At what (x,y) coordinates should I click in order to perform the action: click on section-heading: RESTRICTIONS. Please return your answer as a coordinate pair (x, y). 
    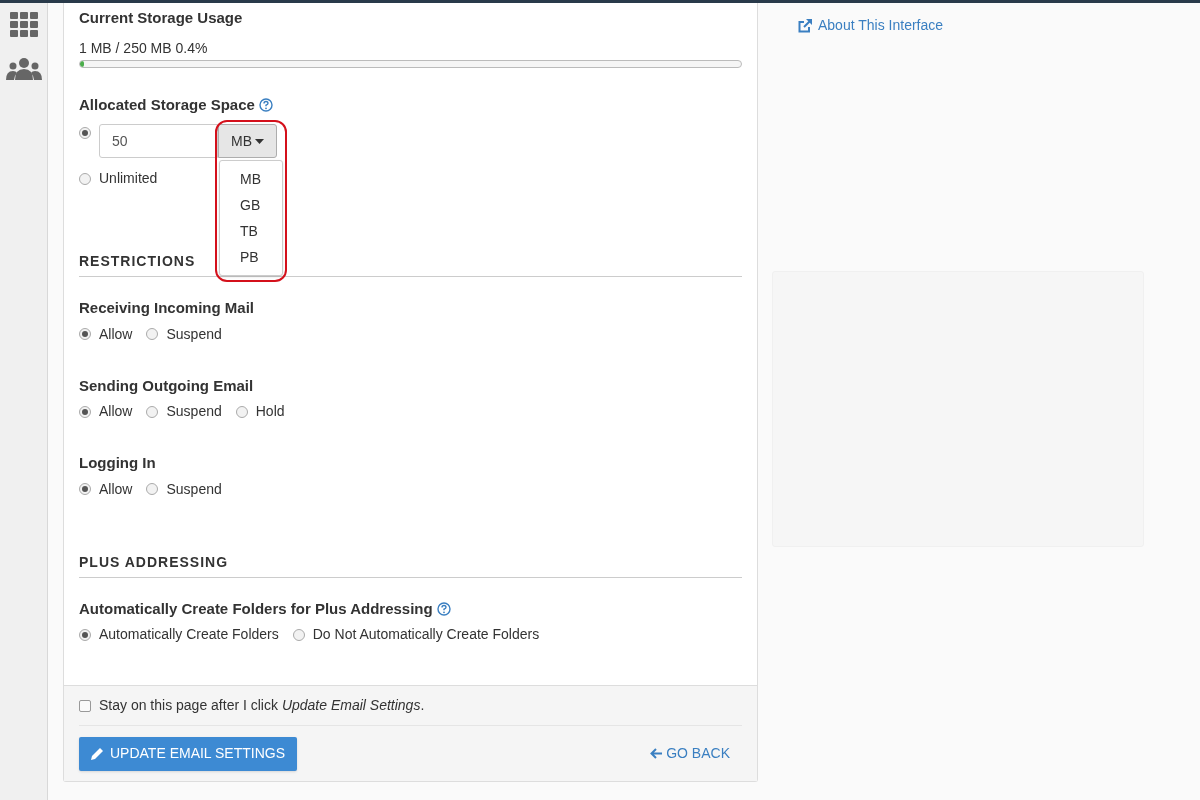
    Looking at the image, I should click on (137, 261).